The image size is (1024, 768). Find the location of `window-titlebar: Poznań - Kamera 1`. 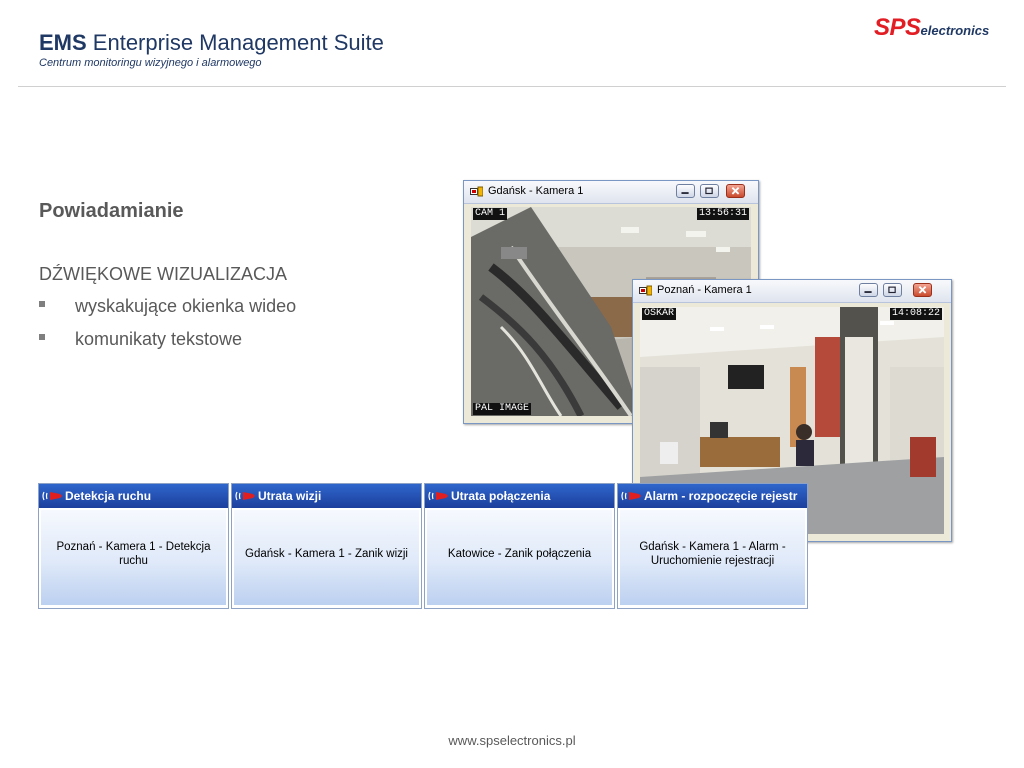

window-titlebar: Poznań - Kamera 1 is located at coordinates (792, 291).